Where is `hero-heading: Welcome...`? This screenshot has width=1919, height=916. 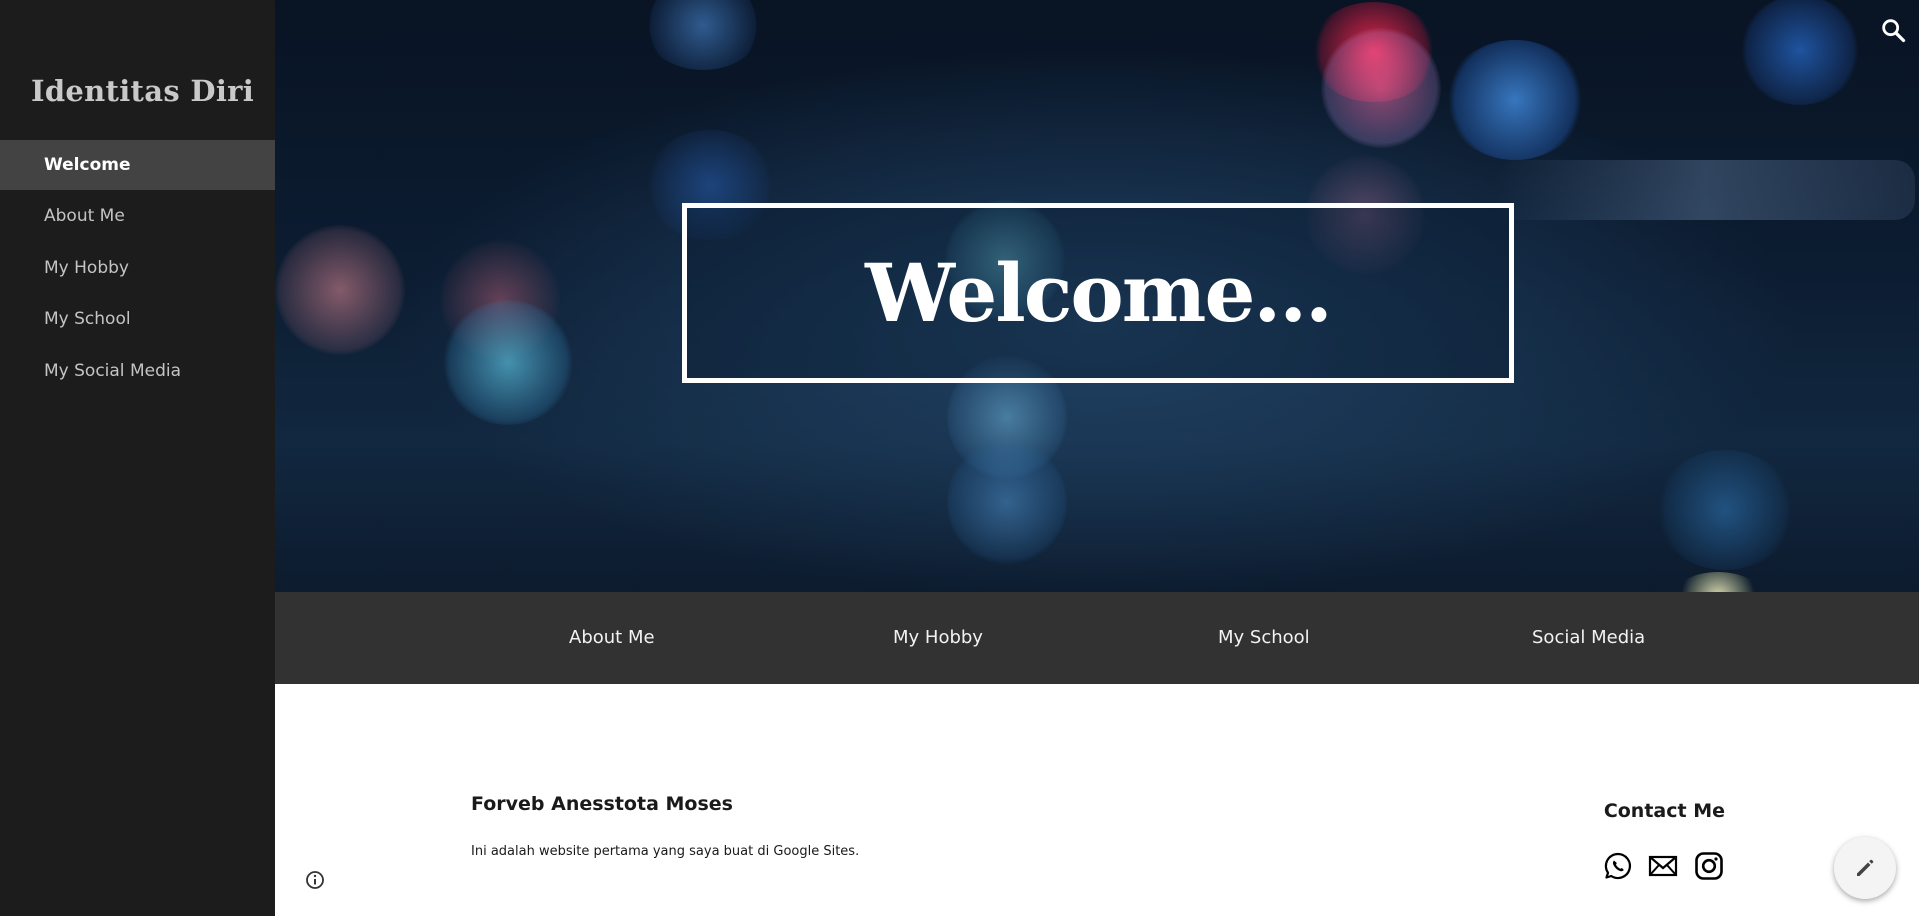
hero-heading: Welcome... is located at coordinates (1099, 293).